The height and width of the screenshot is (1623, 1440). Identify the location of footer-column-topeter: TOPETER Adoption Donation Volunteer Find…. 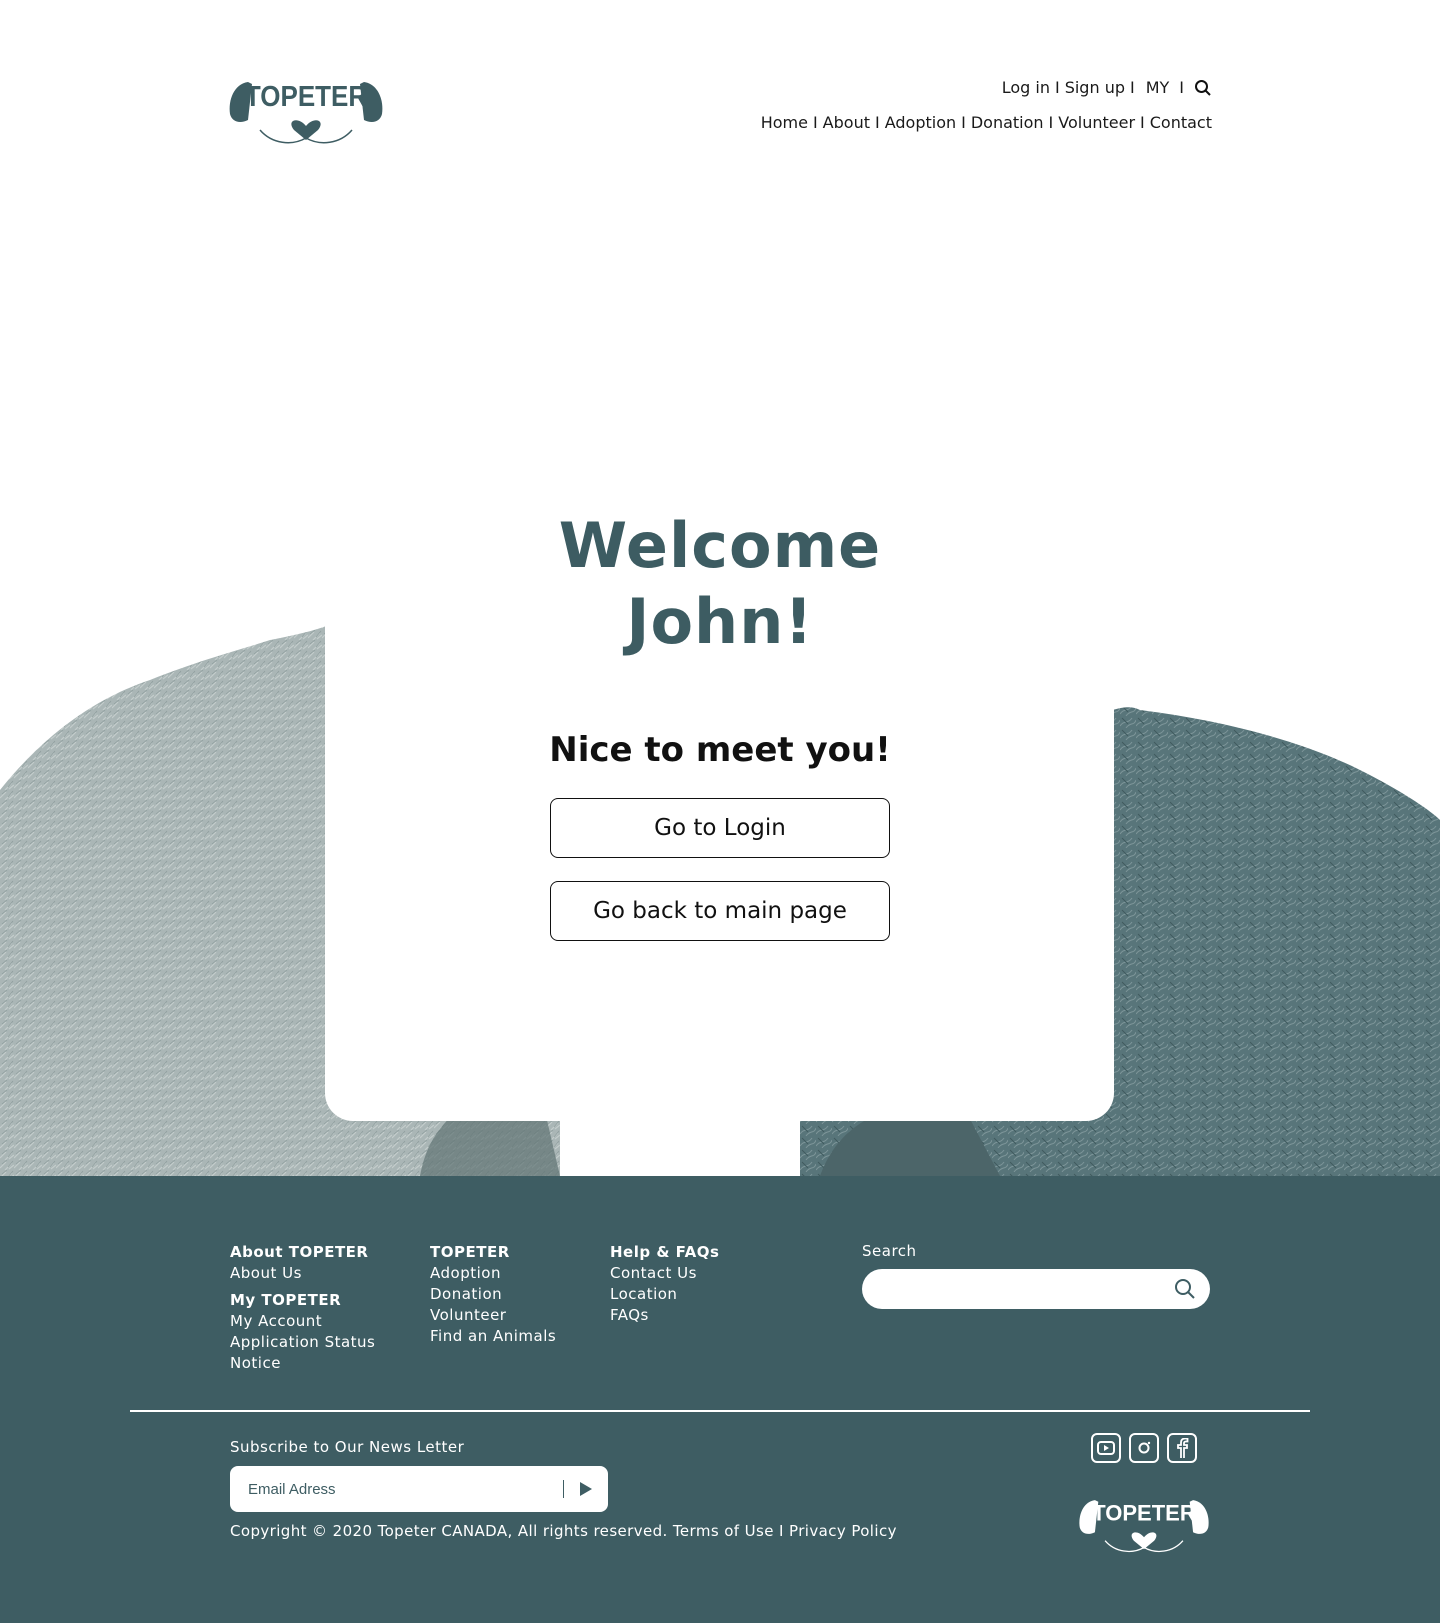
(493, 1294).